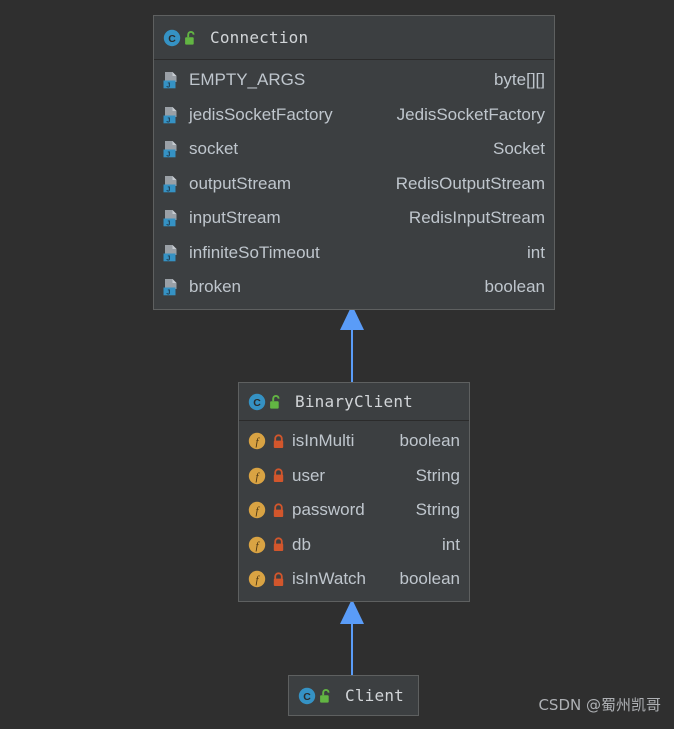  What do you see at coordinates (235, 218) in the screenshot?
I see `field-name: inputStream` at bounding box center [235, 218].